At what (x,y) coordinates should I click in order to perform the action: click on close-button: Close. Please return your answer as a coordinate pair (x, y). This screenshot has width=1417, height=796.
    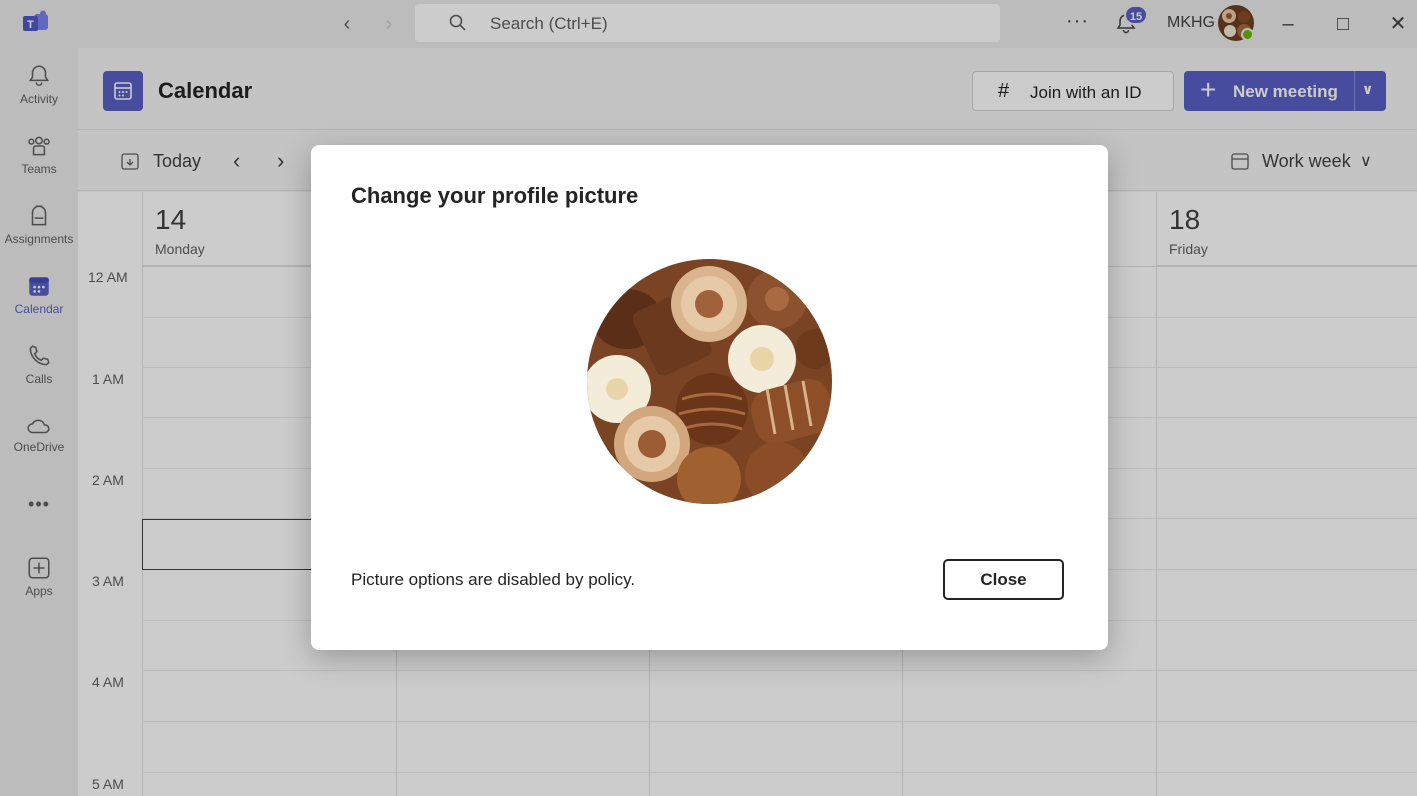
    Looking at the image, I should click on (1003, 579).